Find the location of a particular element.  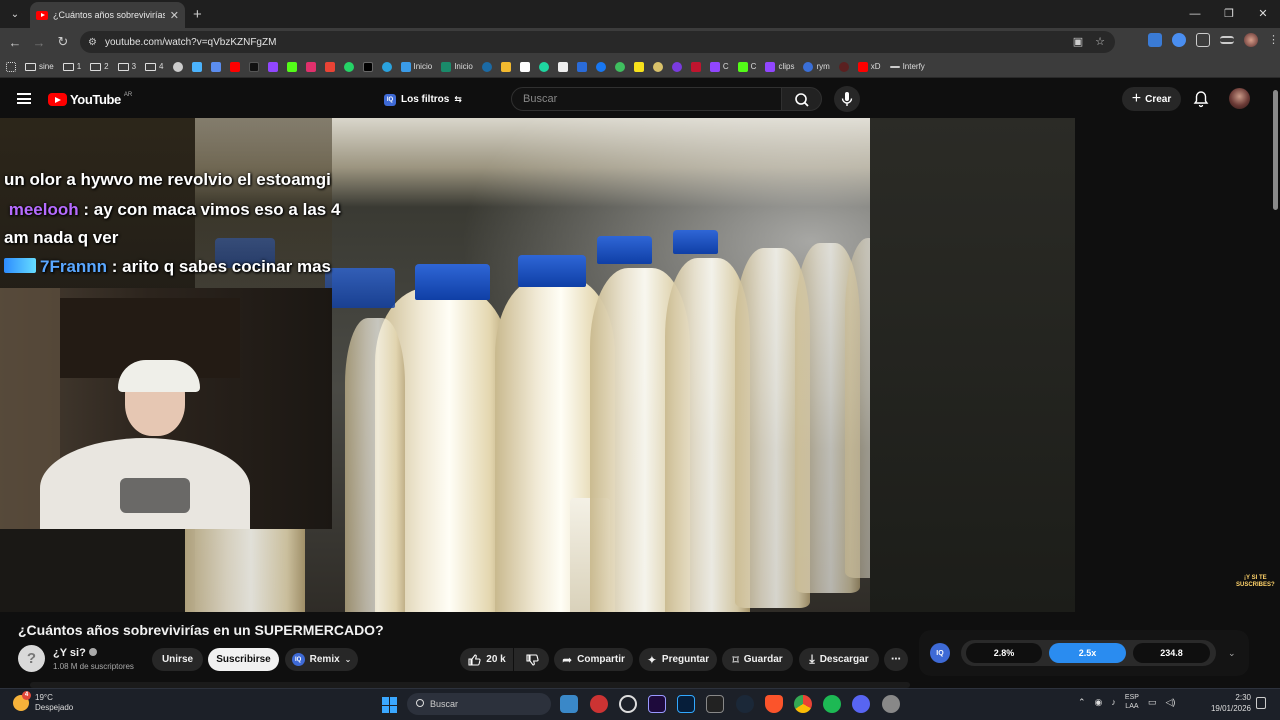

volume-icon: ◁) is located at coordinates (1170, 702).